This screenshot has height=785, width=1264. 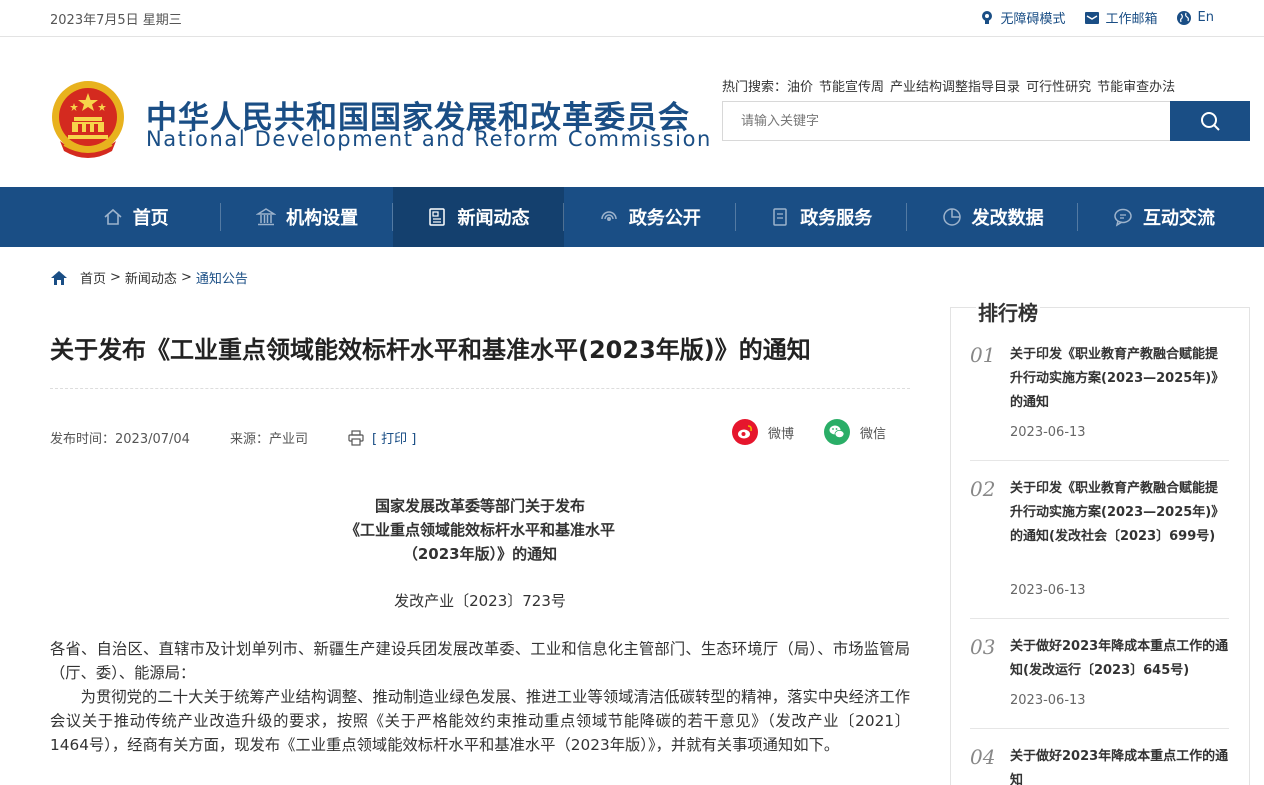 What do you see at coordinates (480, 601) in the screenshot?
I see `document-number: 发改产业〔2023〕723号` at bounding box center [480, 601].